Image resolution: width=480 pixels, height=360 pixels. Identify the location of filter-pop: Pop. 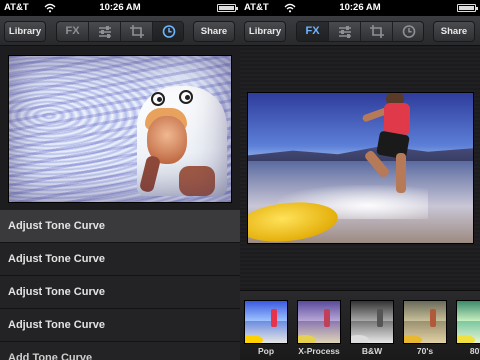
(266, 328).